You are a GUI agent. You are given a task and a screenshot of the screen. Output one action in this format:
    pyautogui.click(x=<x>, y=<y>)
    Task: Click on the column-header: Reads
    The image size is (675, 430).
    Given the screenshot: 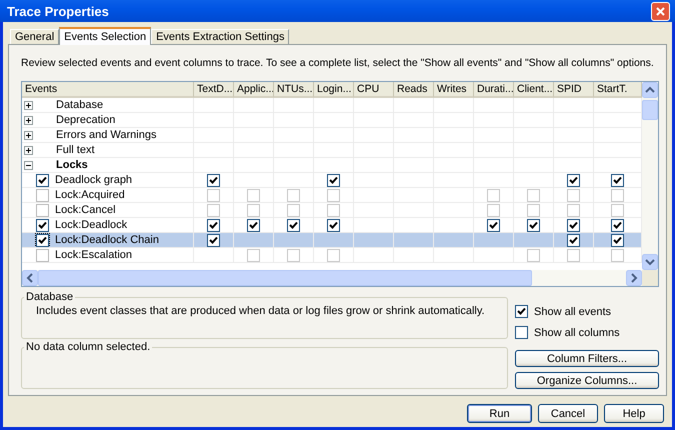 What is the action you would take?
    pyautogui.click(x=414, y=90)
    